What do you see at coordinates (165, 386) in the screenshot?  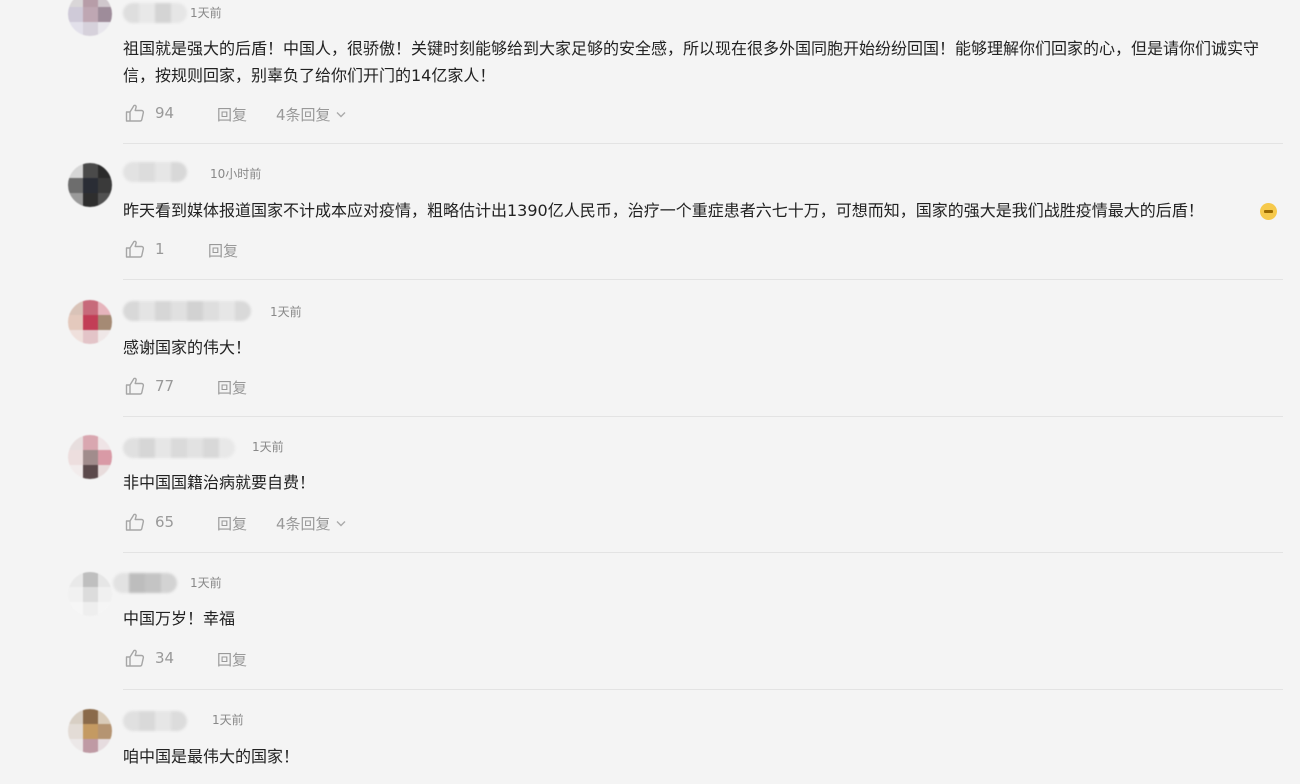 I see `like-count: 77` at bounding box center [165, 386].